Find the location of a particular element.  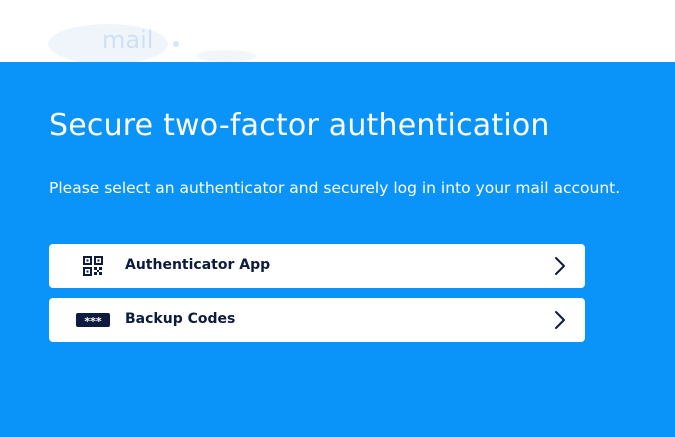

password-dots-icon: *** is located at coordinates (93, 320).